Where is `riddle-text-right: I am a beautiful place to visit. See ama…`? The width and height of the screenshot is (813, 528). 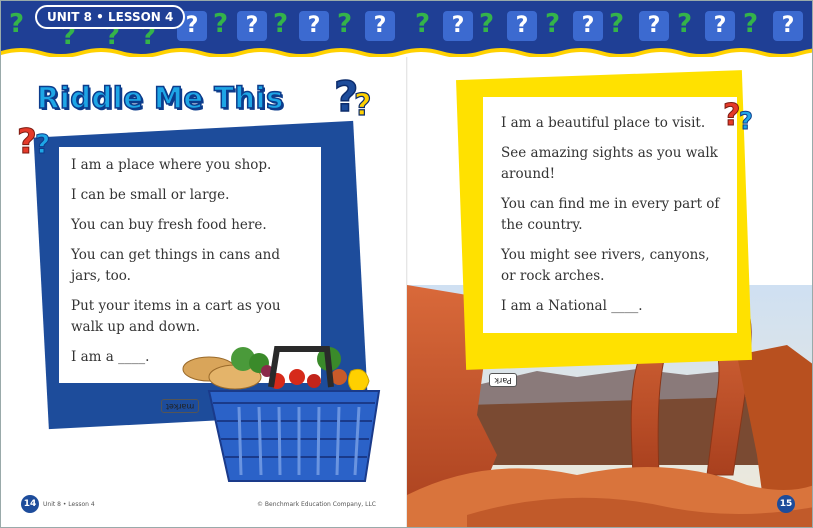
riddle-text-right: I am a beautiful place to visit. See ama… is located at coordinates (613, 219).